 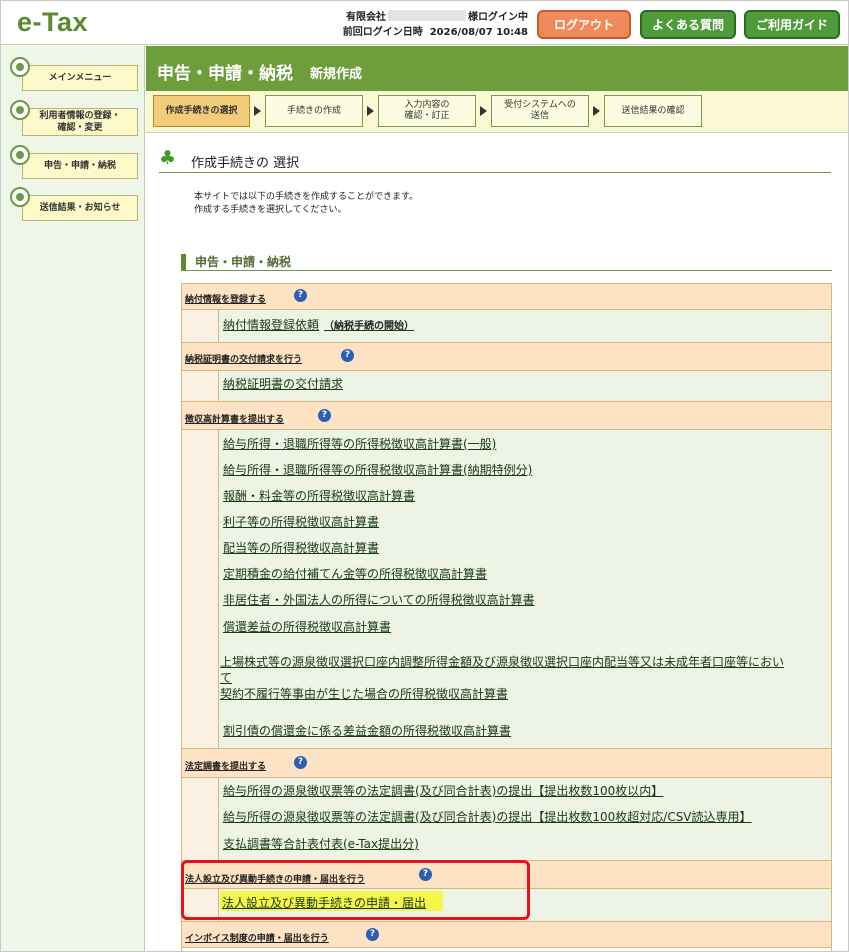 I want to click on notification-icon, so click(x=20, y=197).